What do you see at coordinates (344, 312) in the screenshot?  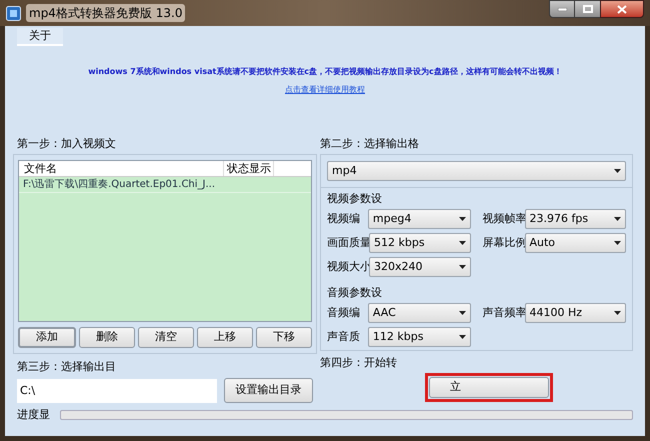 I see `field-label: 音频编` at bounding box center [344, 312].